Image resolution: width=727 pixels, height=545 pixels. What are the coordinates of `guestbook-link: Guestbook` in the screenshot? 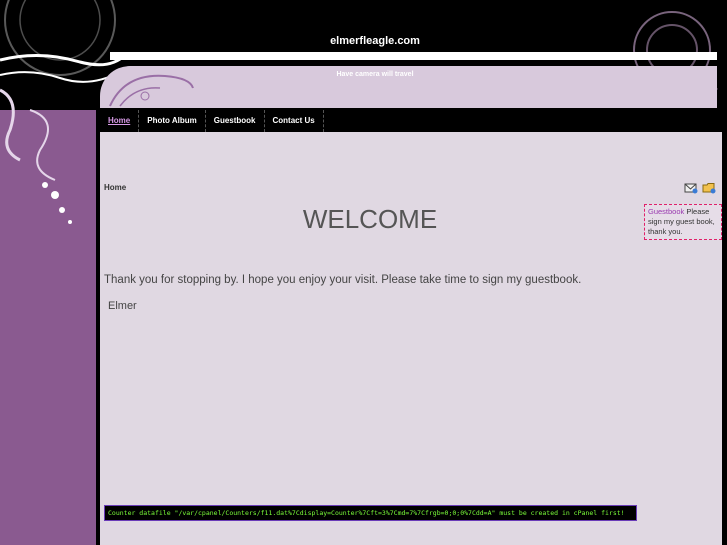 It's located at (666, 211).